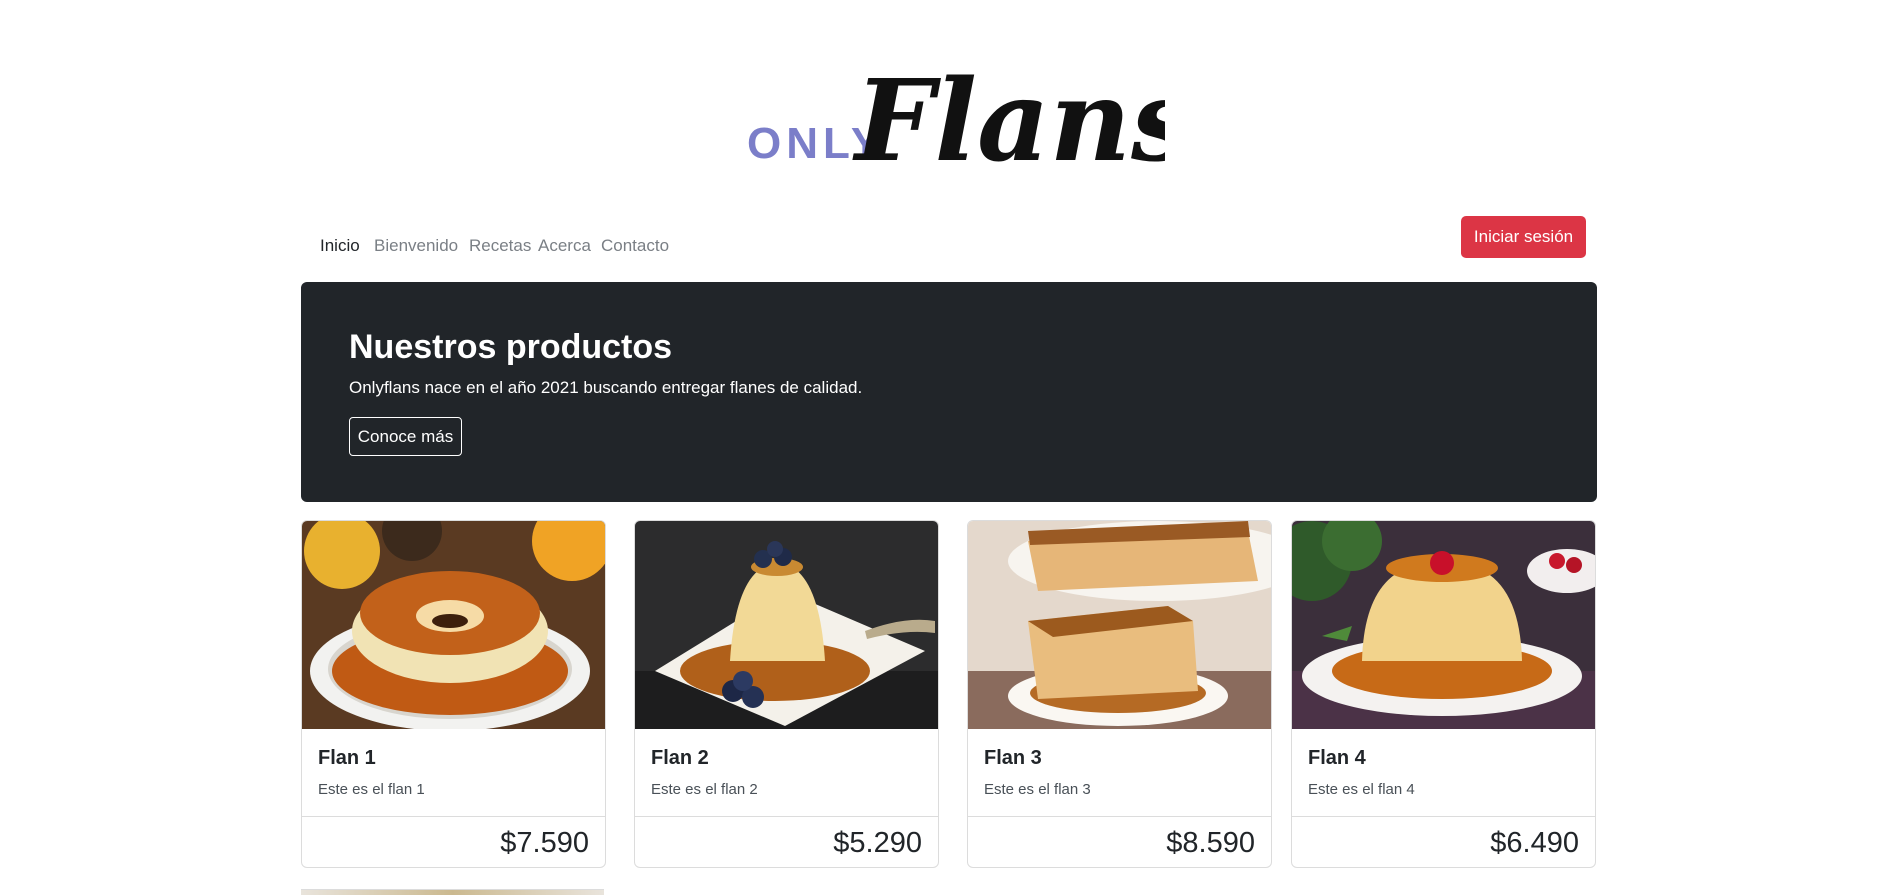 The height and width of the screenshot is (895, 1894). I want to click on learn-more-button: Conoce más, so click(405, 436).